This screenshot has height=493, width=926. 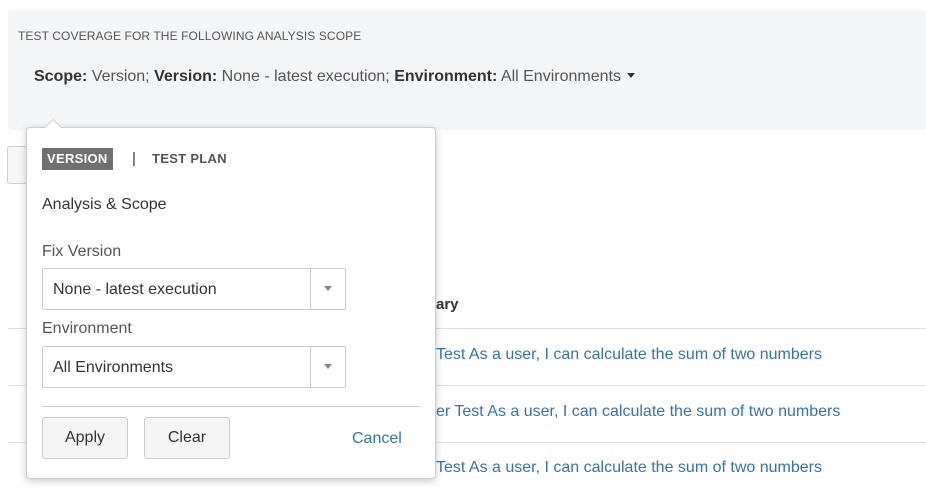 What do you see at coordinates (77, 159) in the screenshot?
I see `tab-version: VERSION` at bounding box center [77, 159].